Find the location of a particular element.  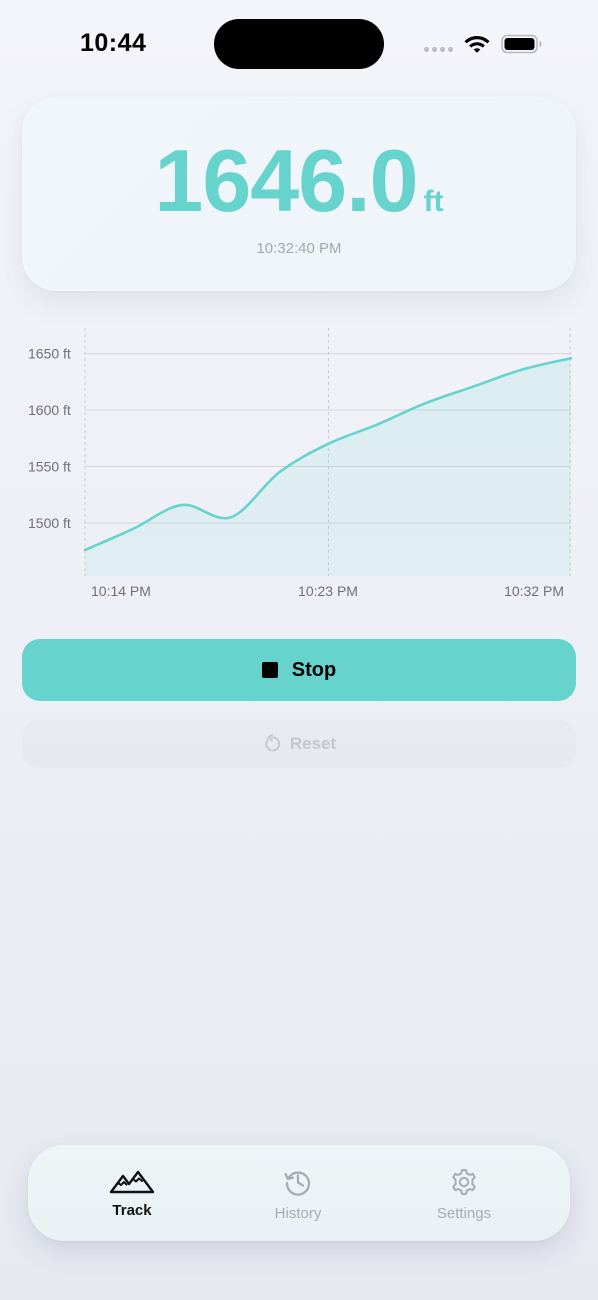

battery-icon is located at coordinates (521, 44).